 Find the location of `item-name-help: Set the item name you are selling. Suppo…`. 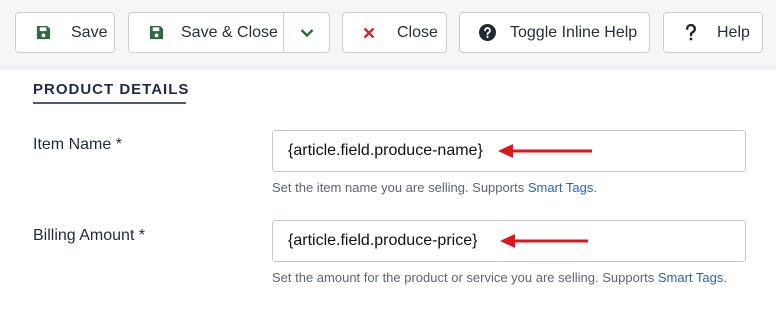

item-name-help: Set the item name you are selling. Suppo… is located at coordinates (507, 187).